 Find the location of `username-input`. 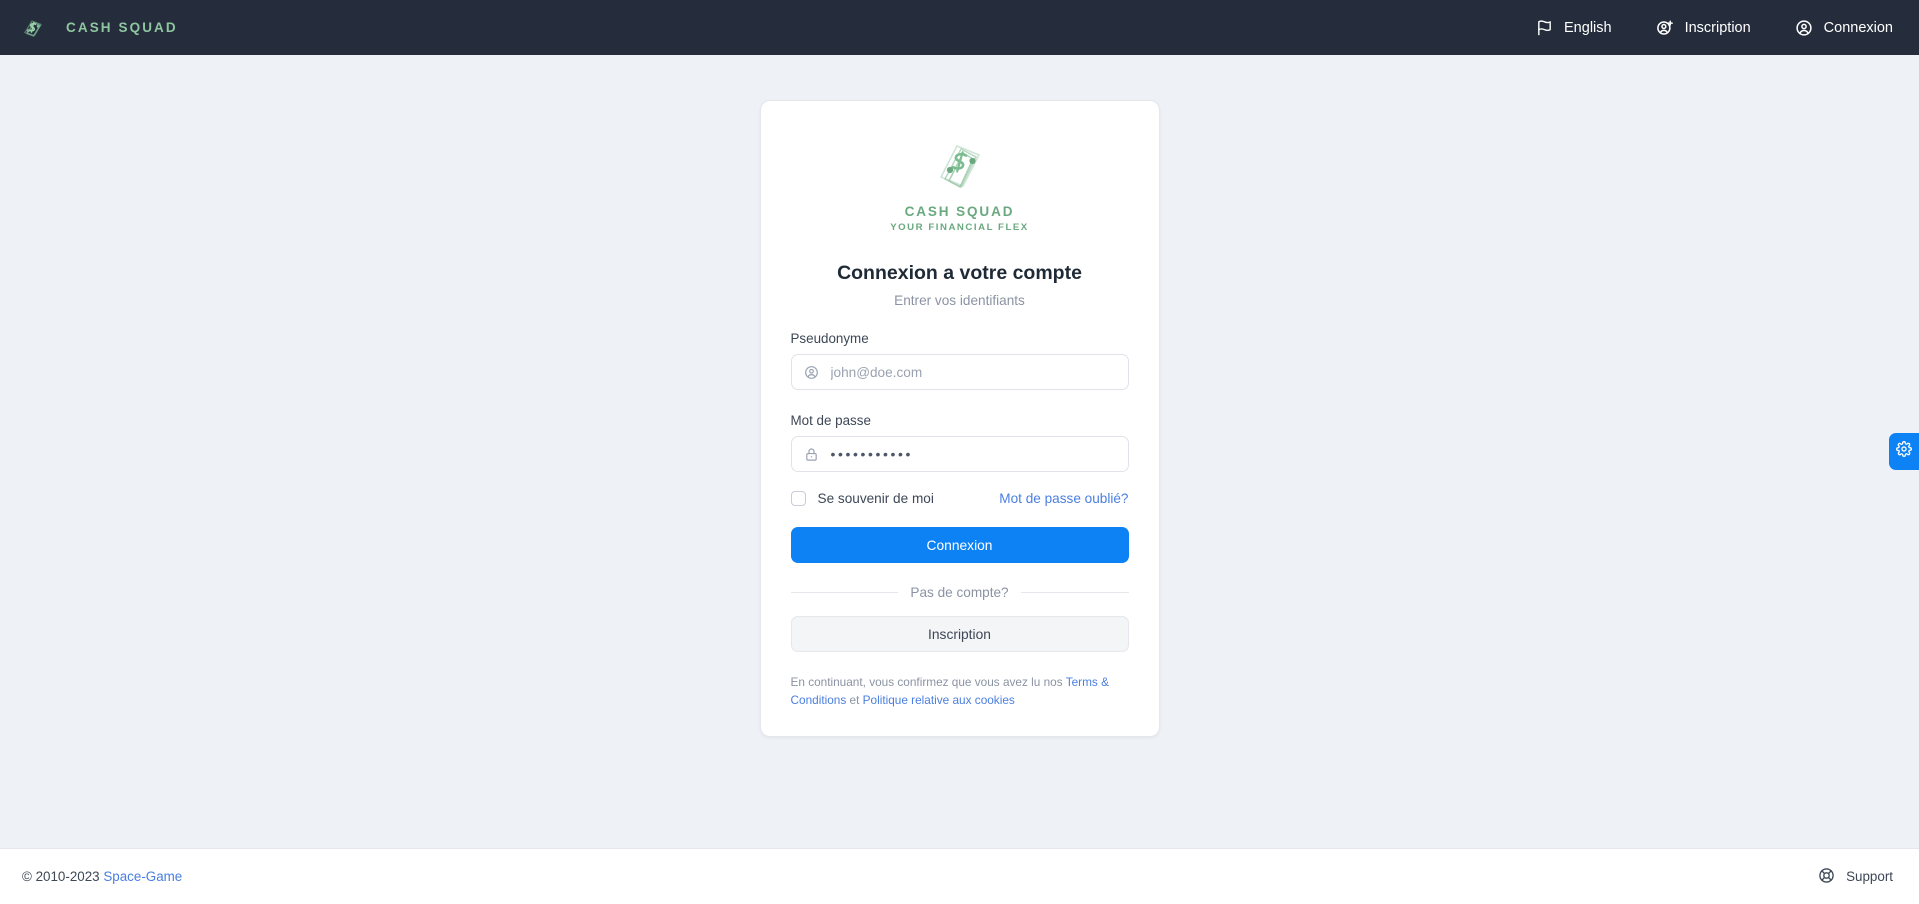

username-input is located at coordinates (973, 372).